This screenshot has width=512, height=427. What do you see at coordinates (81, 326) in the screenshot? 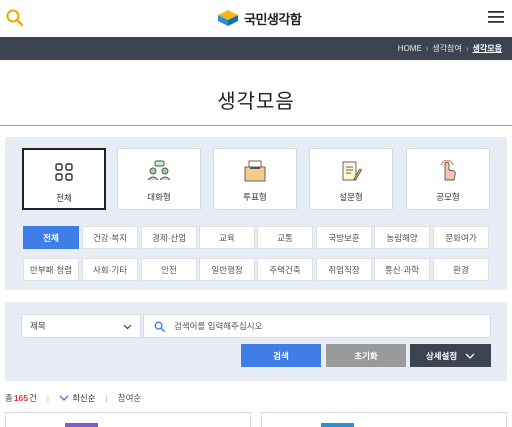
I see `search-field-select: 제목` at bounding box center [81, 326].